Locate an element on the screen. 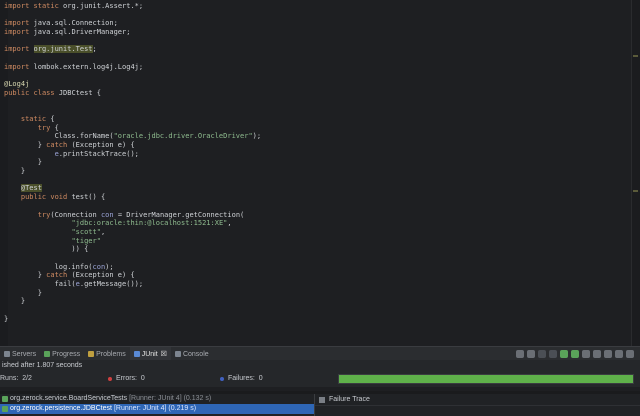  code-line: import java.sql.DriverManager; is located at coordinates (130, 32).